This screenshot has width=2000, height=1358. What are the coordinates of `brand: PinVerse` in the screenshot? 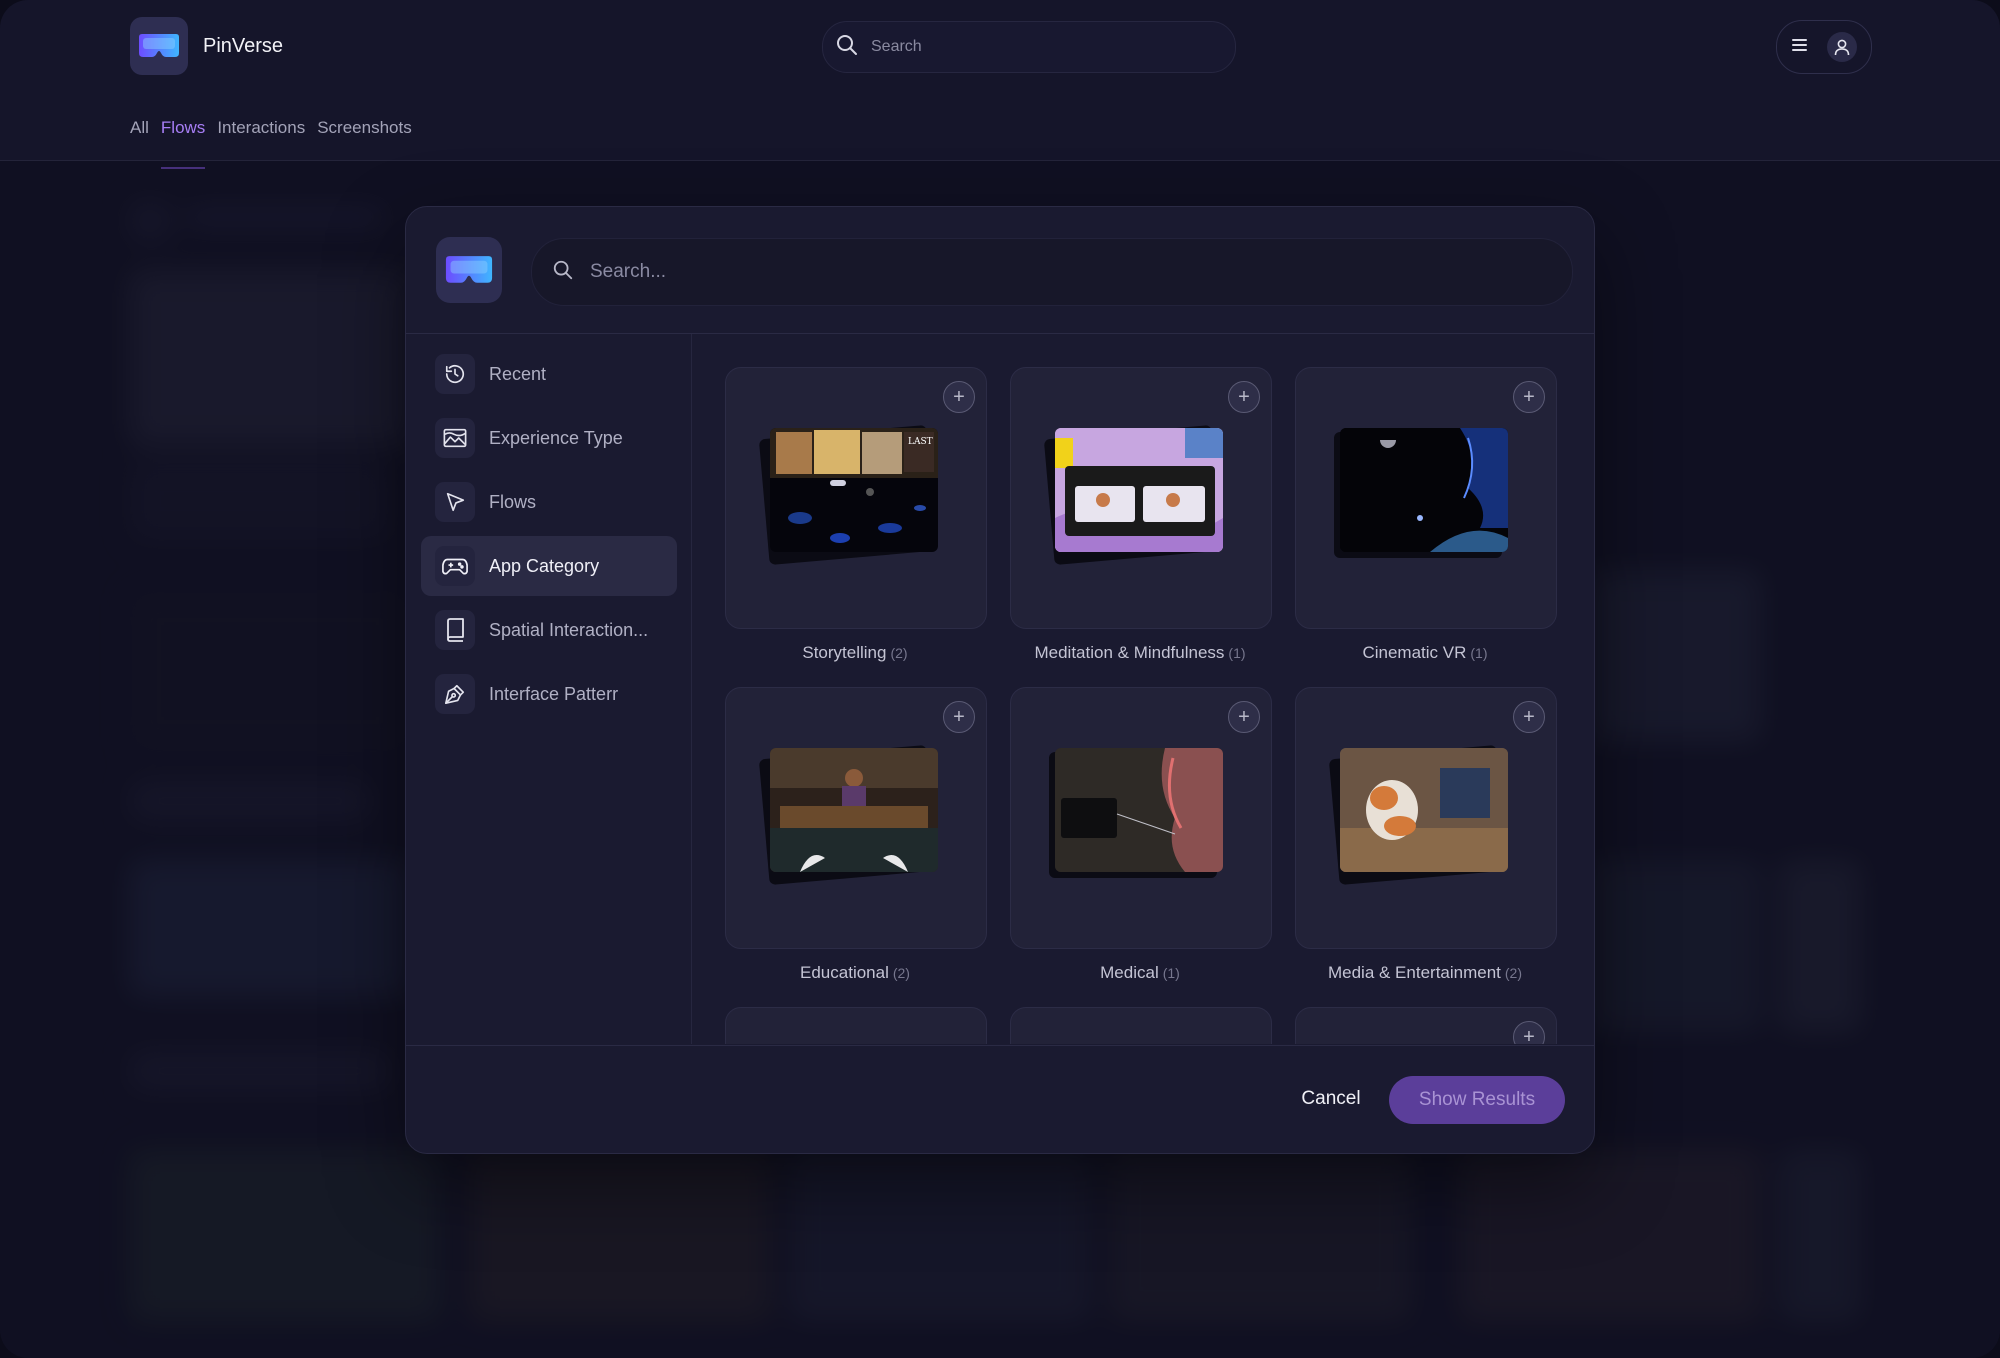 It's located at (206, 46).